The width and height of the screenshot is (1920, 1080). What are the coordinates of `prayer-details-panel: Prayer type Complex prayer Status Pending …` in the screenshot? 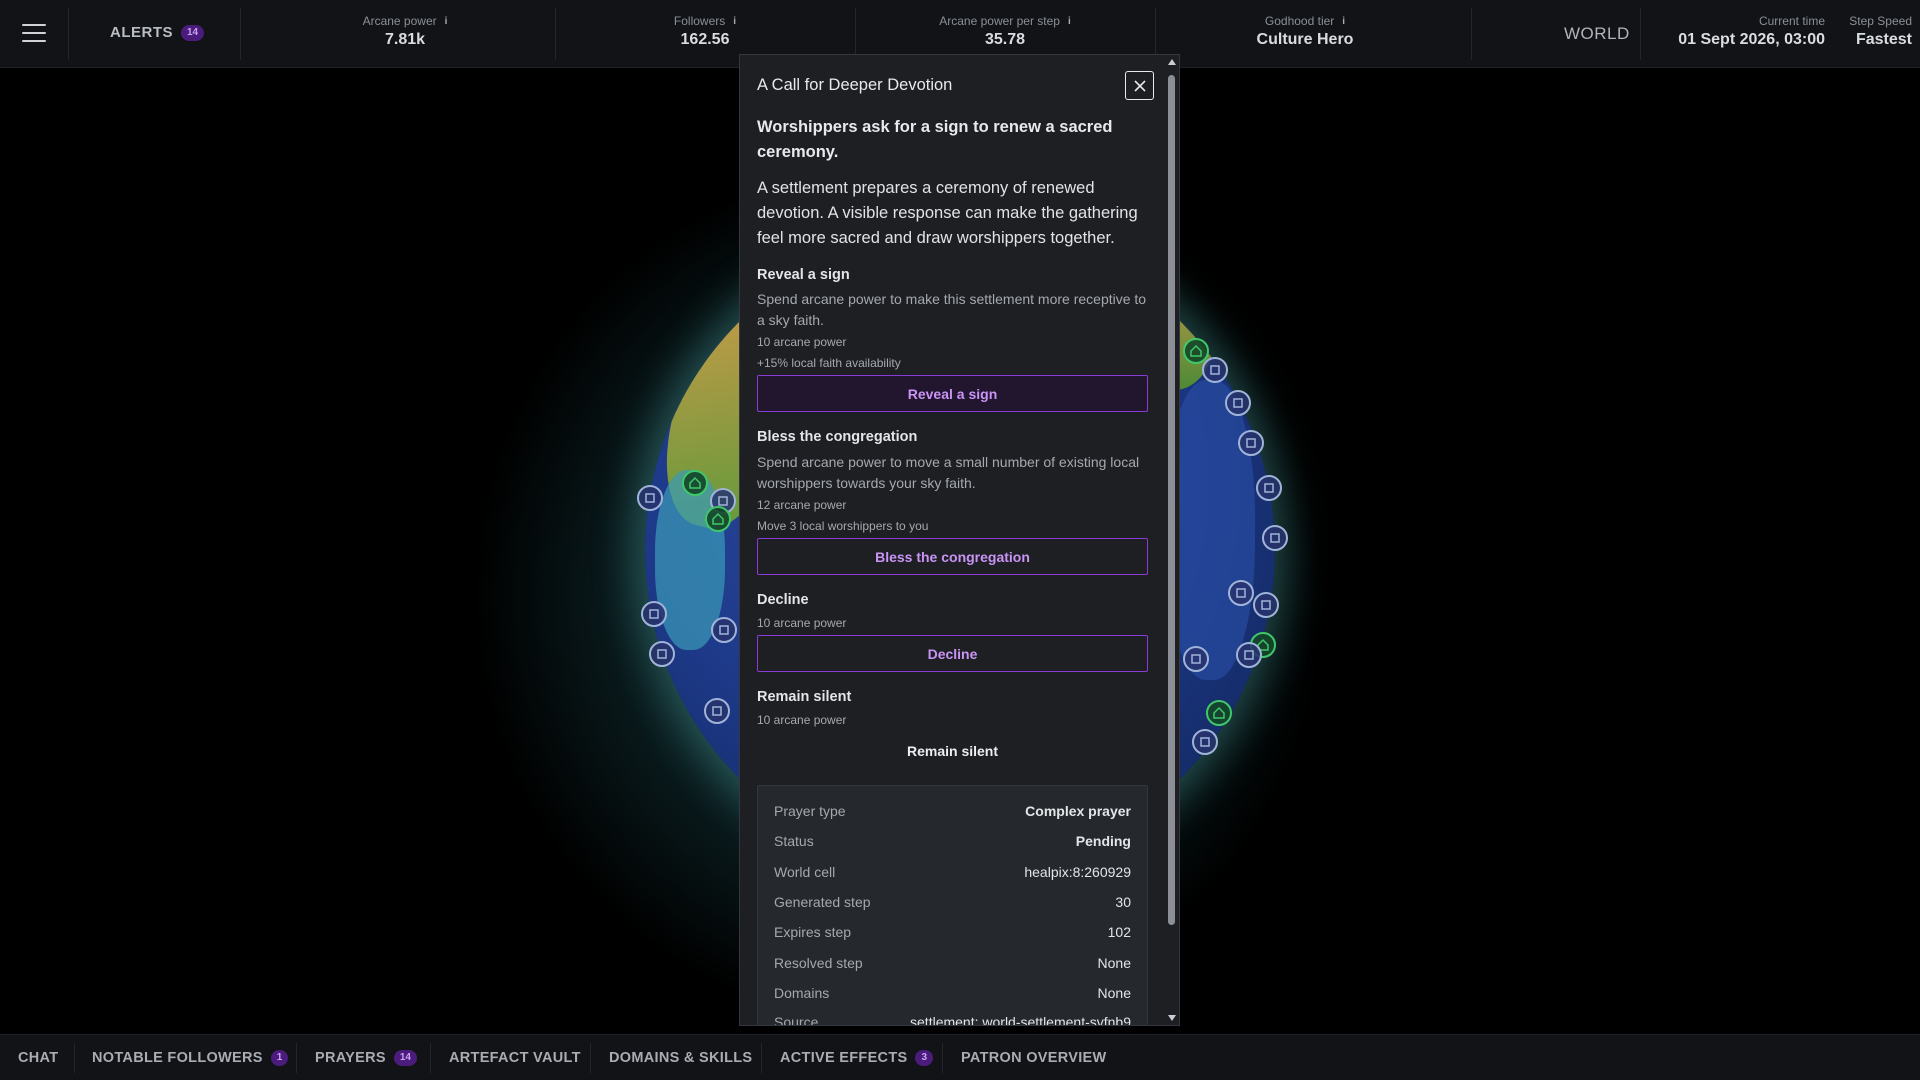 It's located at (952, 905).